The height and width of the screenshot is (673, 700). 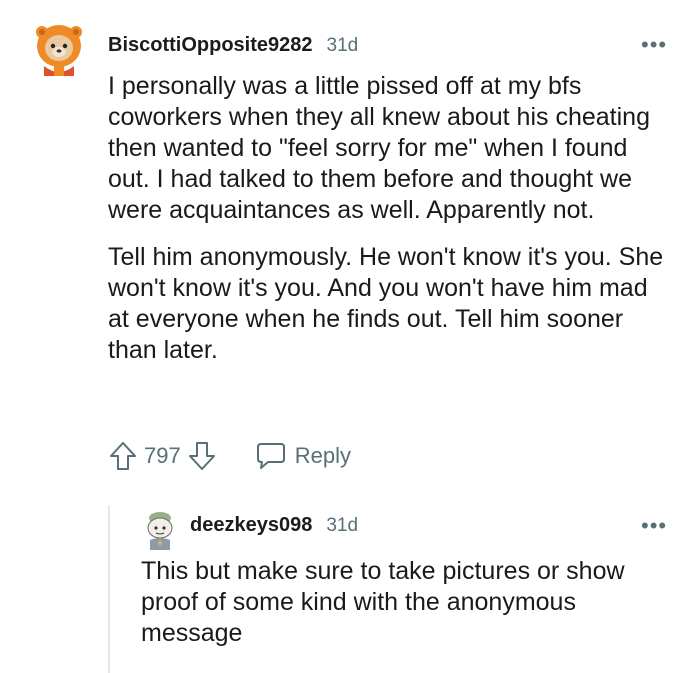 What do you see at coordinates (270, 456) in the screenshot?
I see `comment-bubble-icon` at bounding box center [270, 456].